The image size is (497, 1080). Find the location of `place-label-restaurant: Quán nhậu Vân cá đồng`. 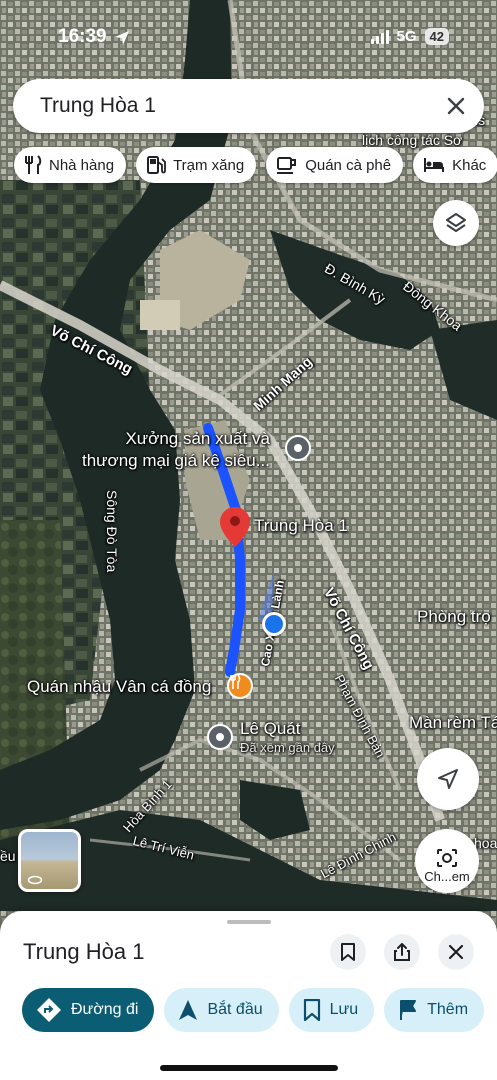

place-label-restaurant: Quán nhậu Vân cá đồng is located at coordinates (119, 687).